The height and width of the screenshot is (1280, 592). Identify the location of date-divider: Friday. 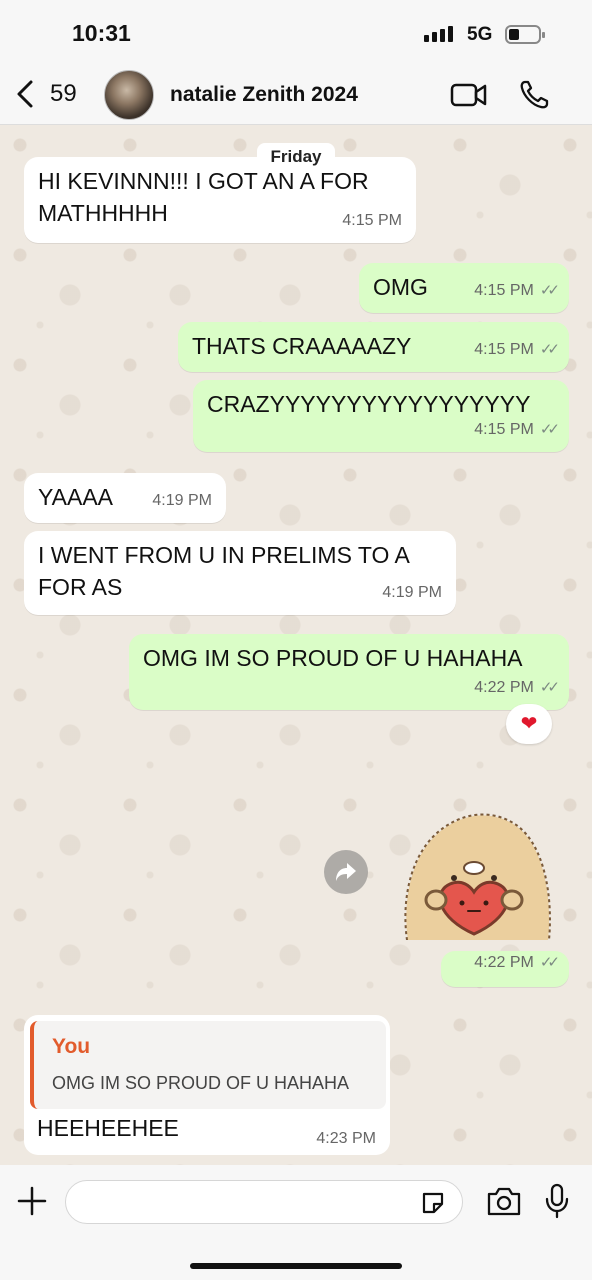
(296, 157).